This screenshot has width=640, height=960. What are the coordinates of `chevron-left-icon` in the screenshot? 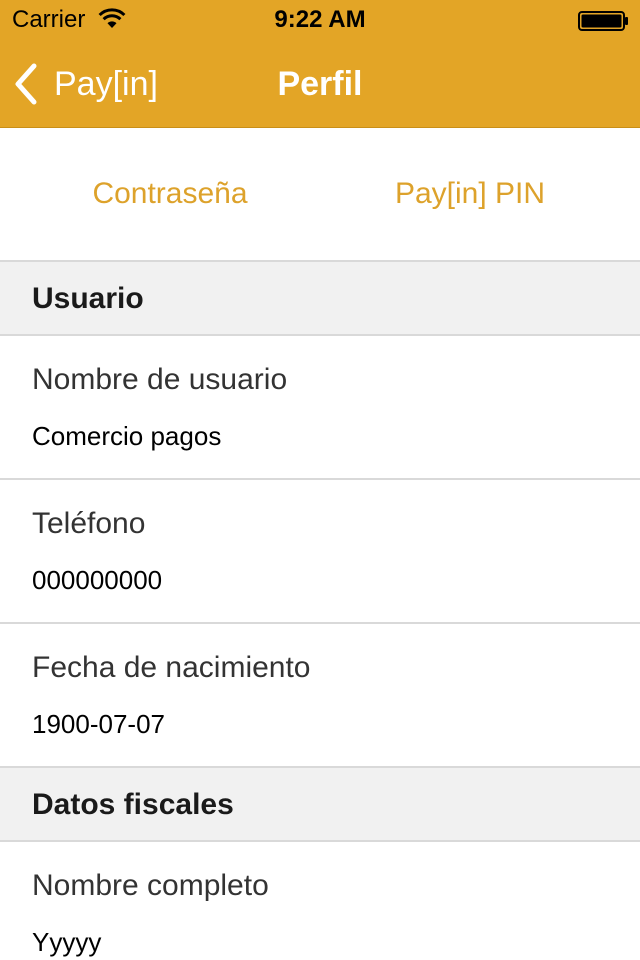 It's located at (26, 84).